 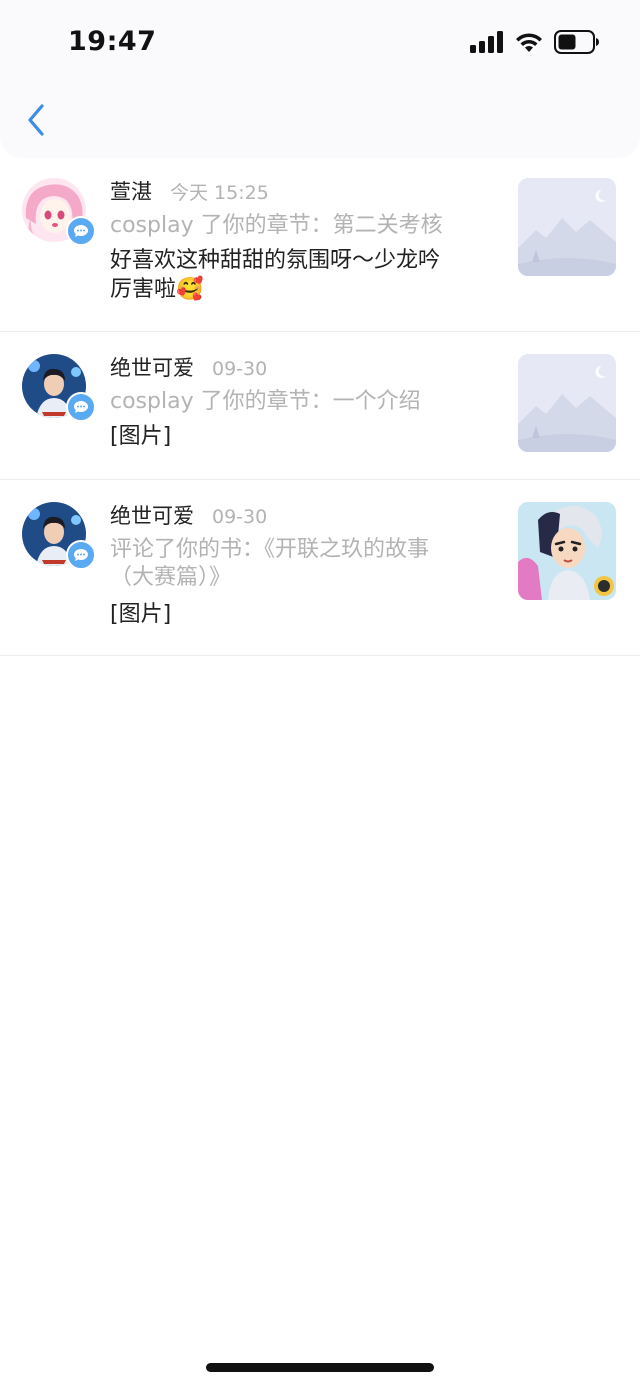 What do you see at coordinates (112, 41) in the screenshot?
I see `status-time: 19:47` at bounding box center [112, 41].